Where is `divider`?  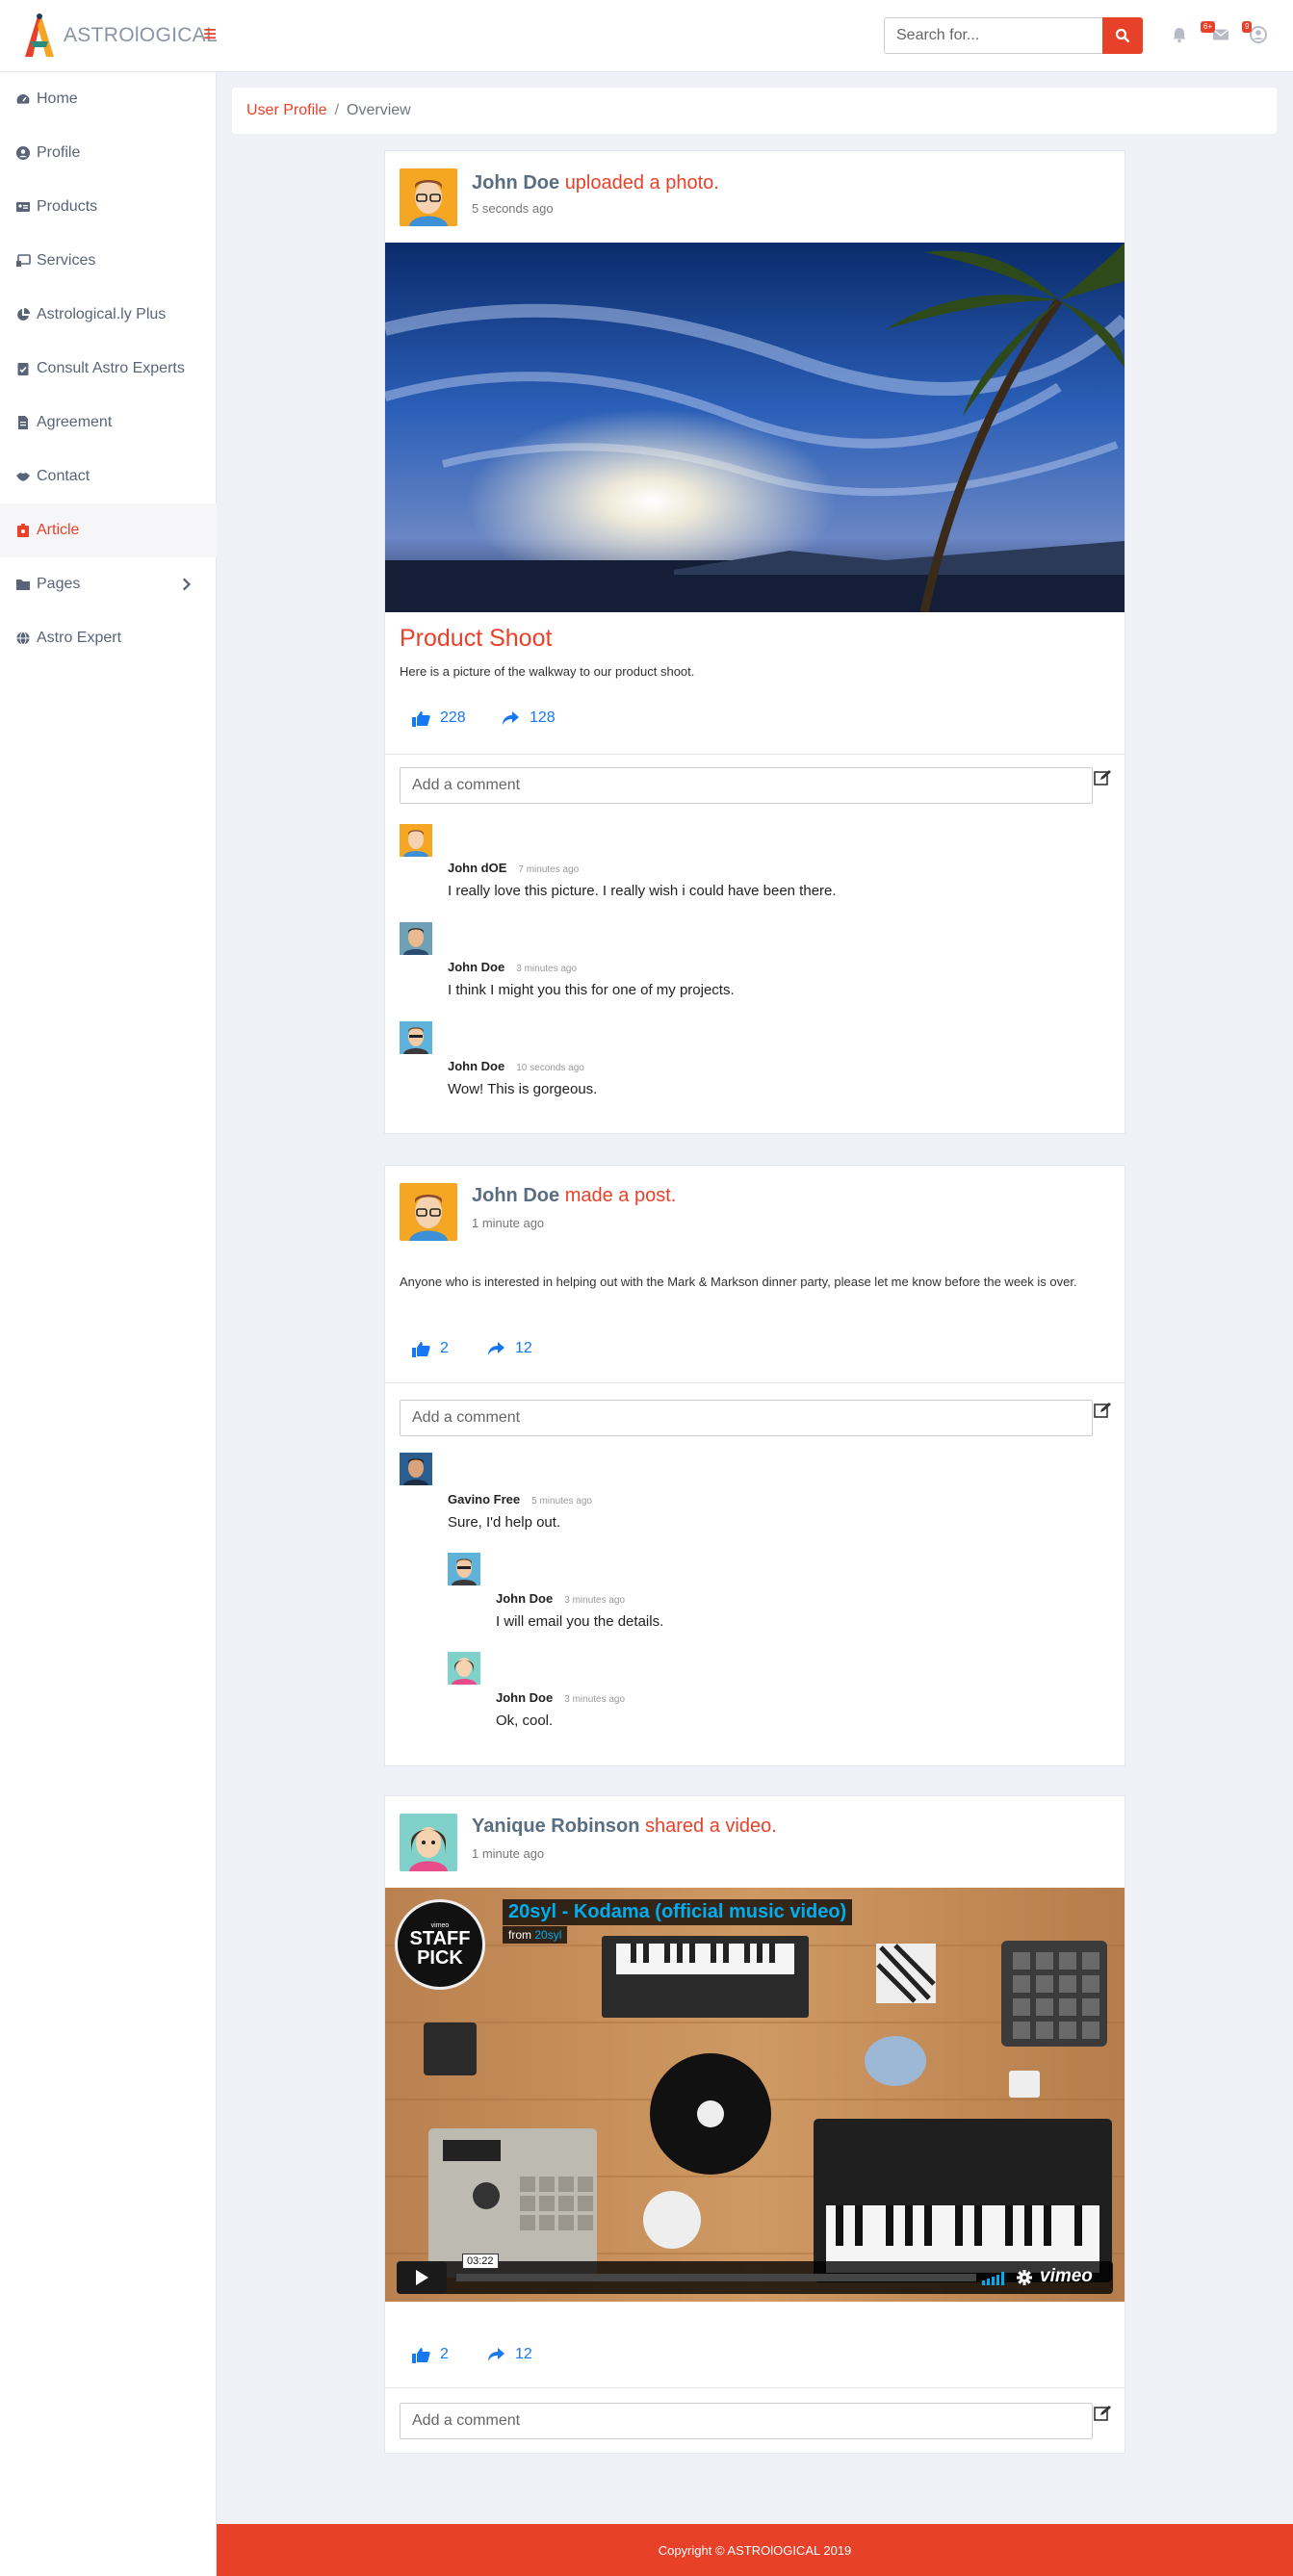
divider is located at coordinates (755, 2388).